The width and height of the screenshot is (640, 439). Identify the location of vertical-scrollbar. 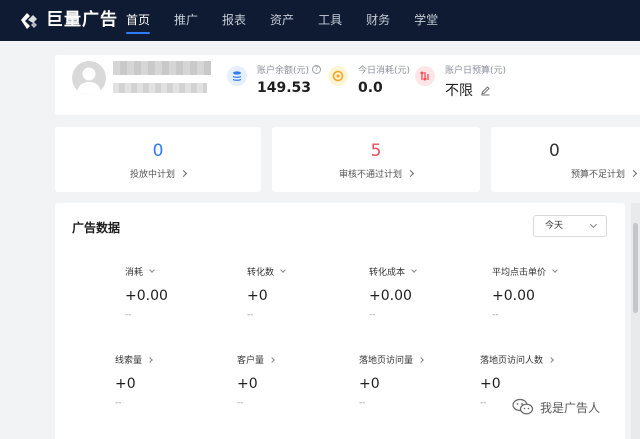
(635, 321).